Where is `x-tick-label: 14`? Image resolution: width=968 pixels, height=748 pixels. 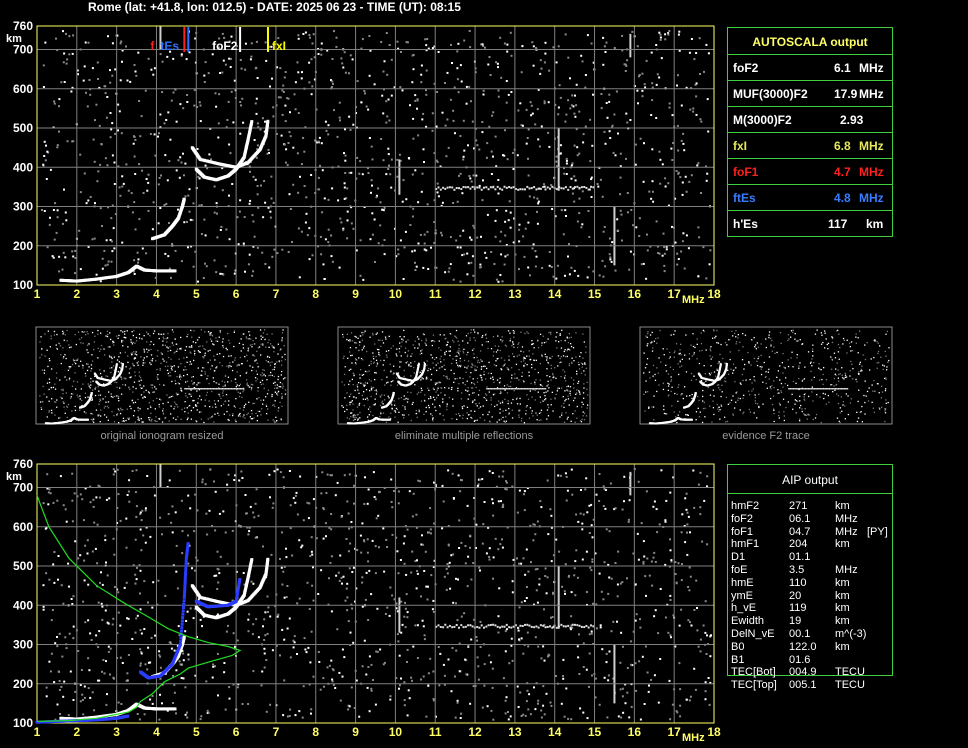
x-tick-label: 14 is located at coordinates (555, 294).